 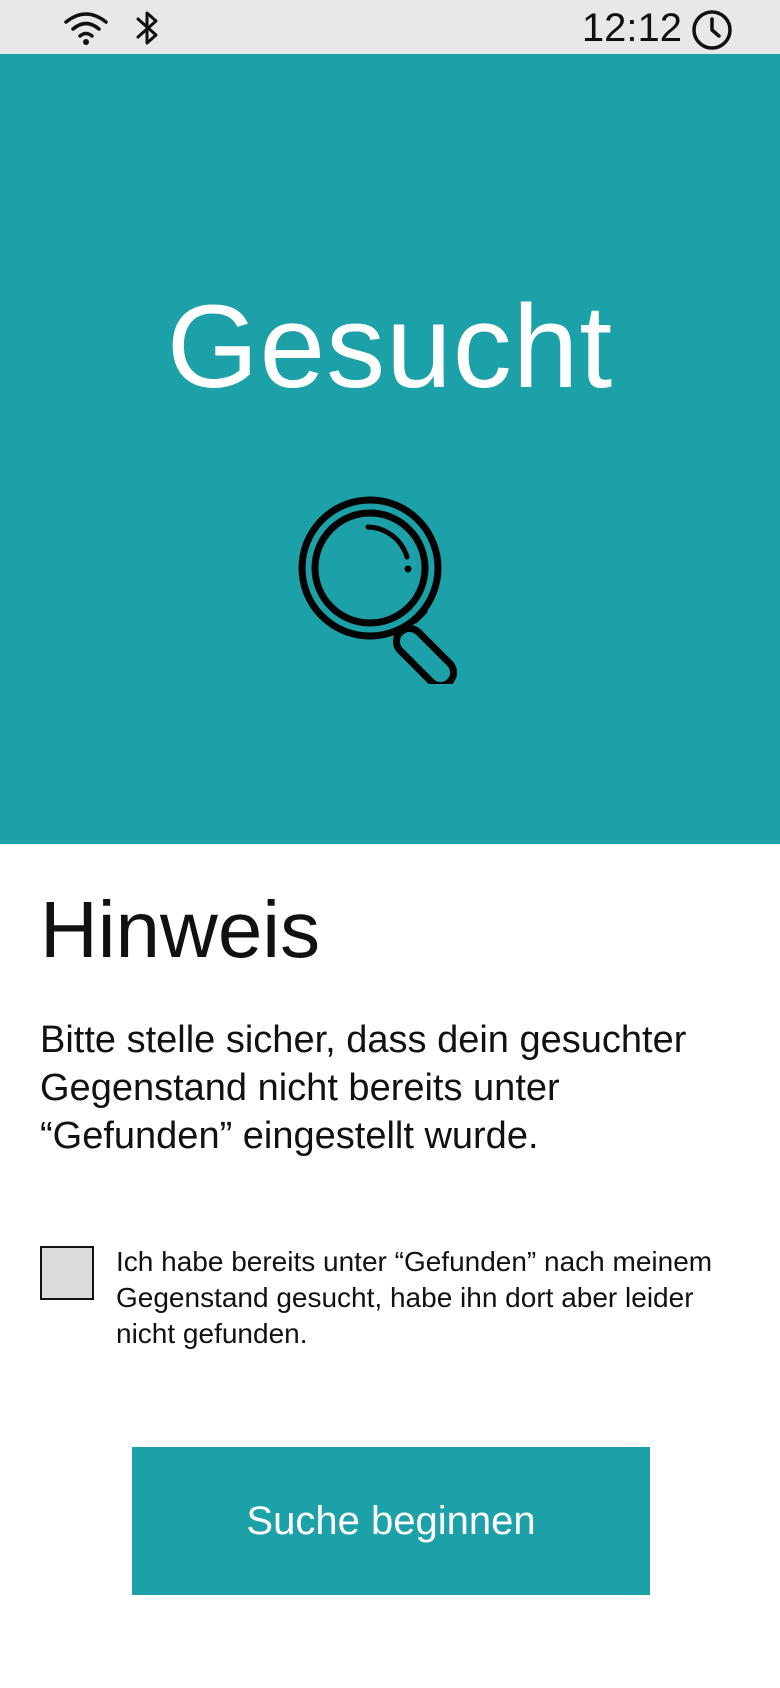 What do you see at coordinates (86, 28) in the screenshot?
I see `wifi-icon` at bounding box center [86, 28].